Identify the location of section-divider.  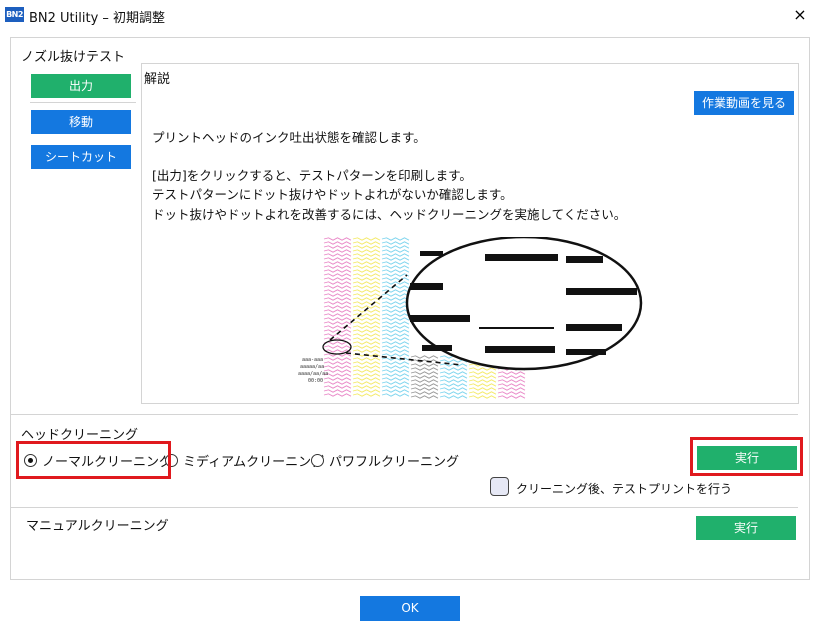
(404, 507).